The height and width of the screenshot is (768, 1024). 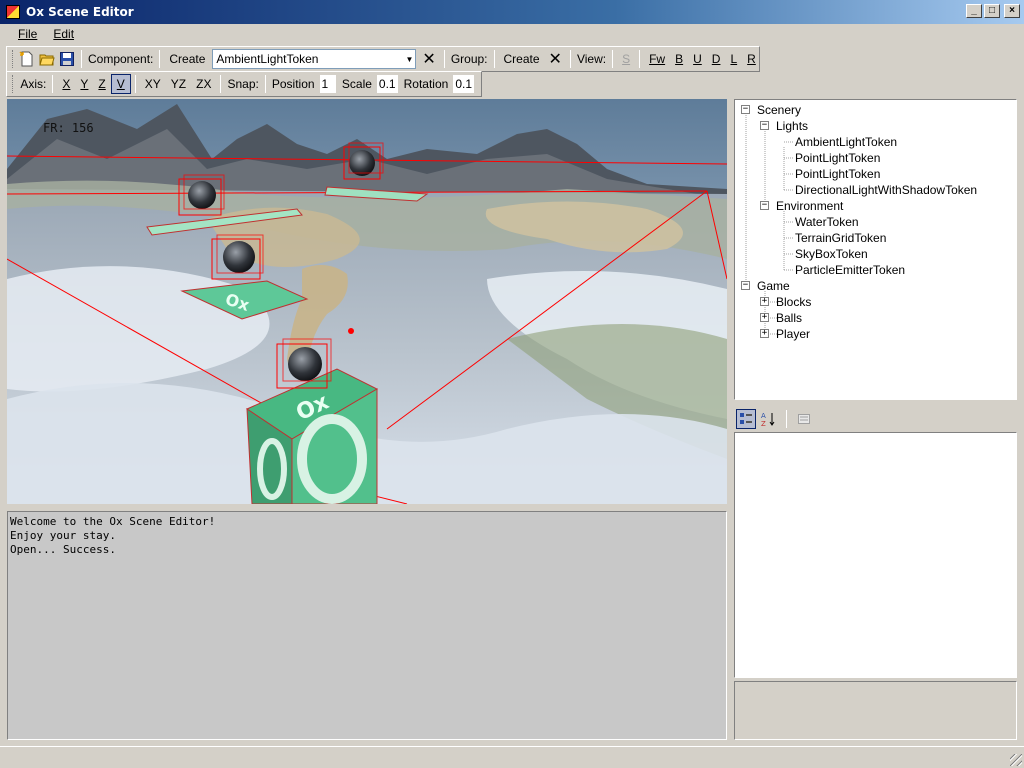 I want to click on svg-text: Z, so click(x=763, y=423).